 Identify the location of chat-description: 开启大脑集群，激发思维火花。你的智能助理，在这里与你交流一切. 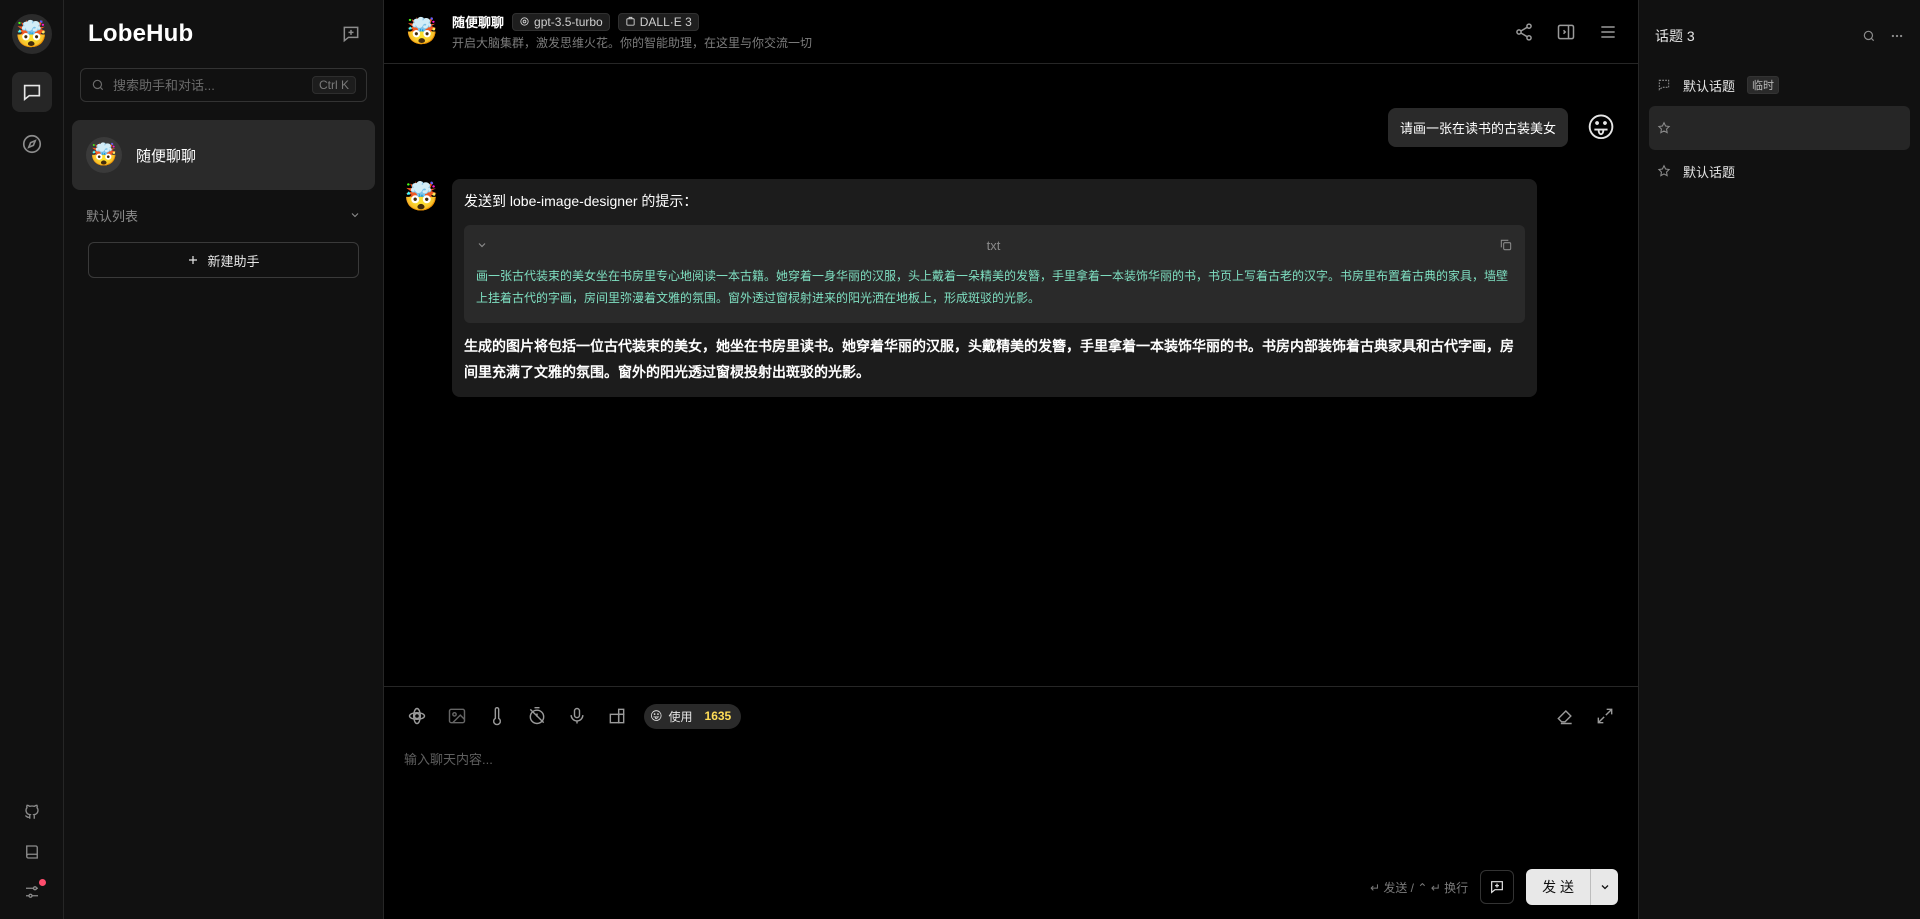
(632, 43).